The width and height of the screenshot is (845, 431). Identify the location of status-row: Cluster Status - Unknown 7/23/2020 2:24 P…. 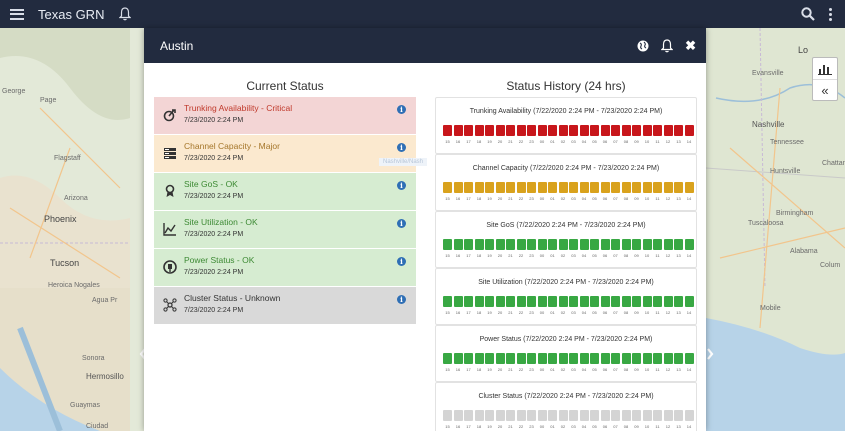
(285, 306).